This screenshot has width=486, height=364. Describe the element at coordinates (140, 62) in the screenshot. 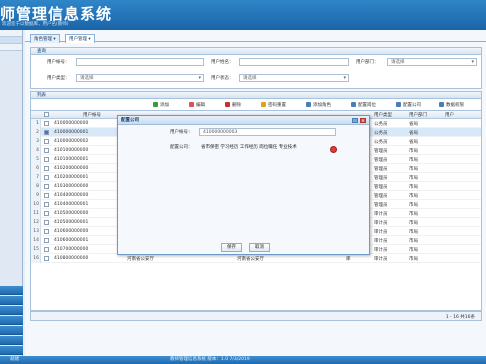

I see `account-input` at that location.